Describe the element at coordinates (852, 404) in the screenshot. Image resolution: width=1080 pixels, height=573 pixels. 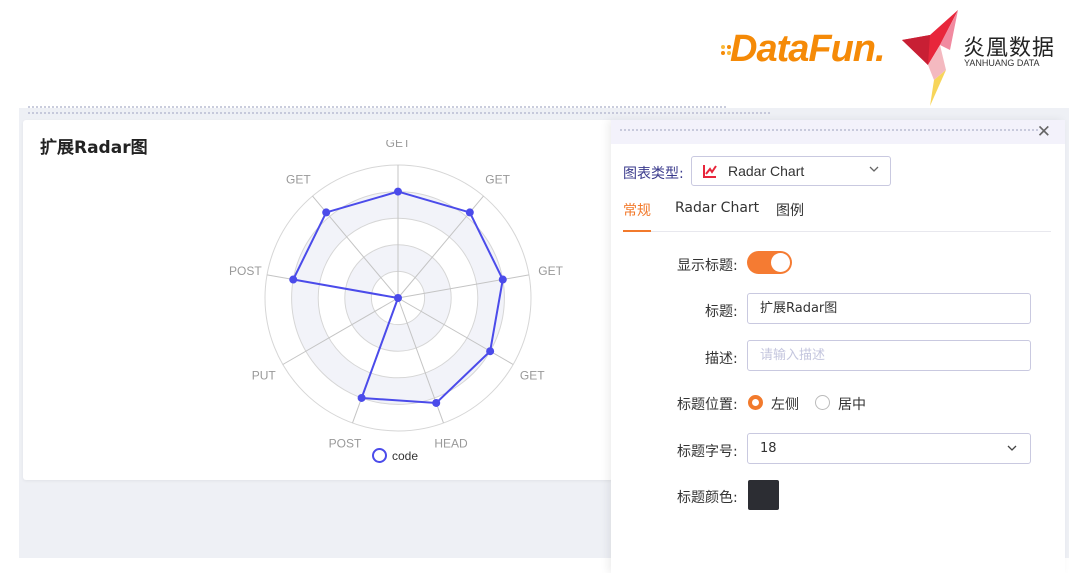
I see `position-center-label: 居中` at that location.